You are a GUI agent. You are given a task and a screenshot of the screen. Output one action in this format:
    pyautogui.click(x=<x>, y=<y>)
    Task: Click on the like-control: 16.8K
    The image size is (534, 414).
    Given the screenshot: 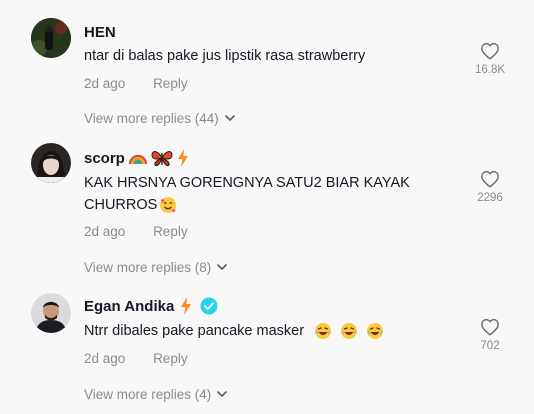 What is the action you would take?
    pyautogui.click(x=490, y=59)
    